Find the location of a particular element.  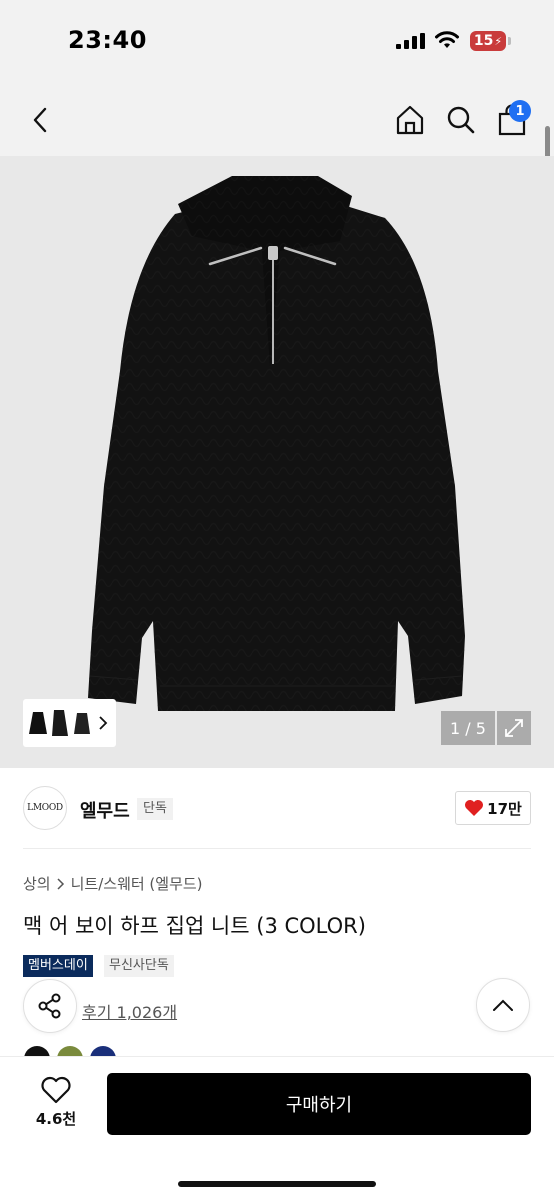

share-icon is located at coordinates (49, 1006).